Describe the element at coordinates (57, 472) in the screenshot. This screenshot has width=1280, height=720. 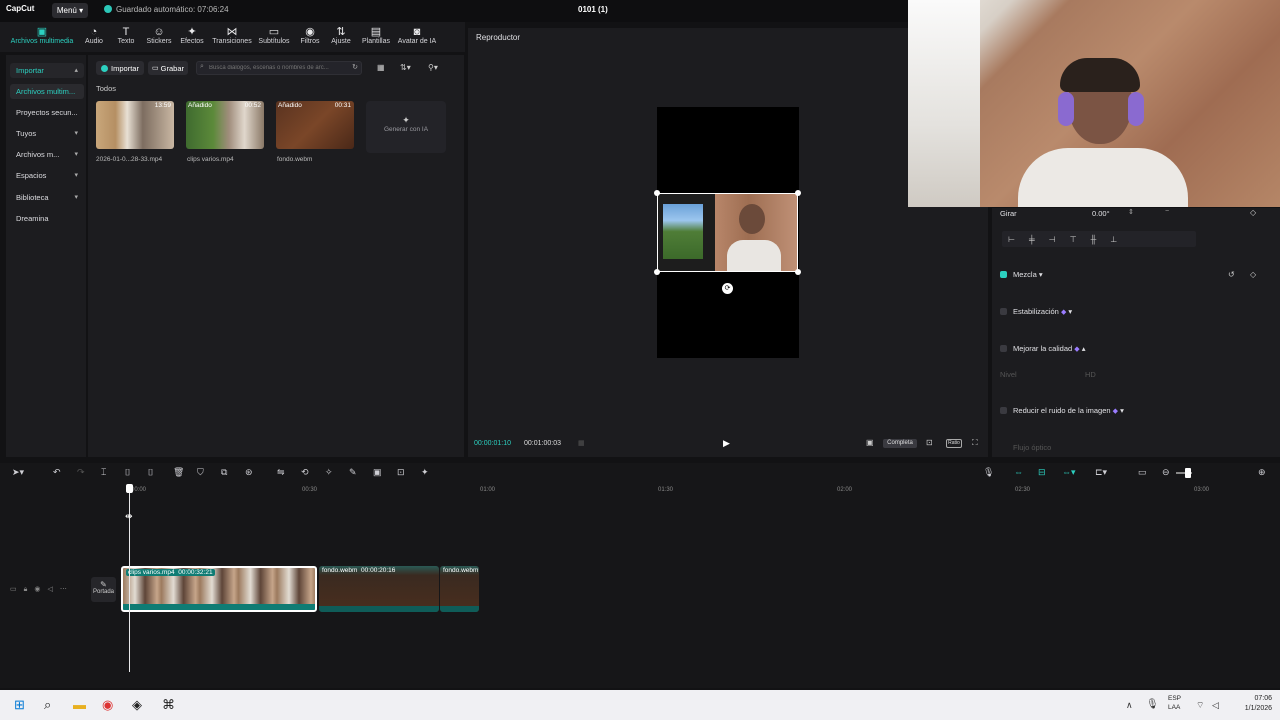
I see `undo-icon: ↶` at that location.